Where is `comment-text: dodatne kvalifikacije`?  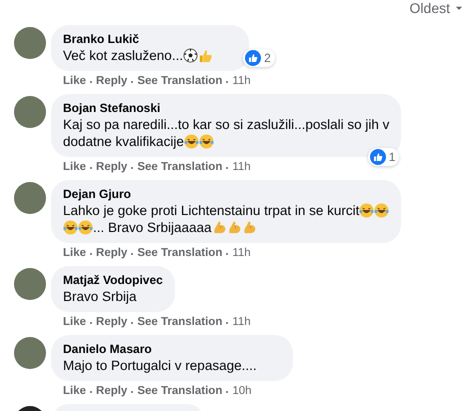 comment-text: dodatne kvalifikacije is located at coordinates (123, 141).